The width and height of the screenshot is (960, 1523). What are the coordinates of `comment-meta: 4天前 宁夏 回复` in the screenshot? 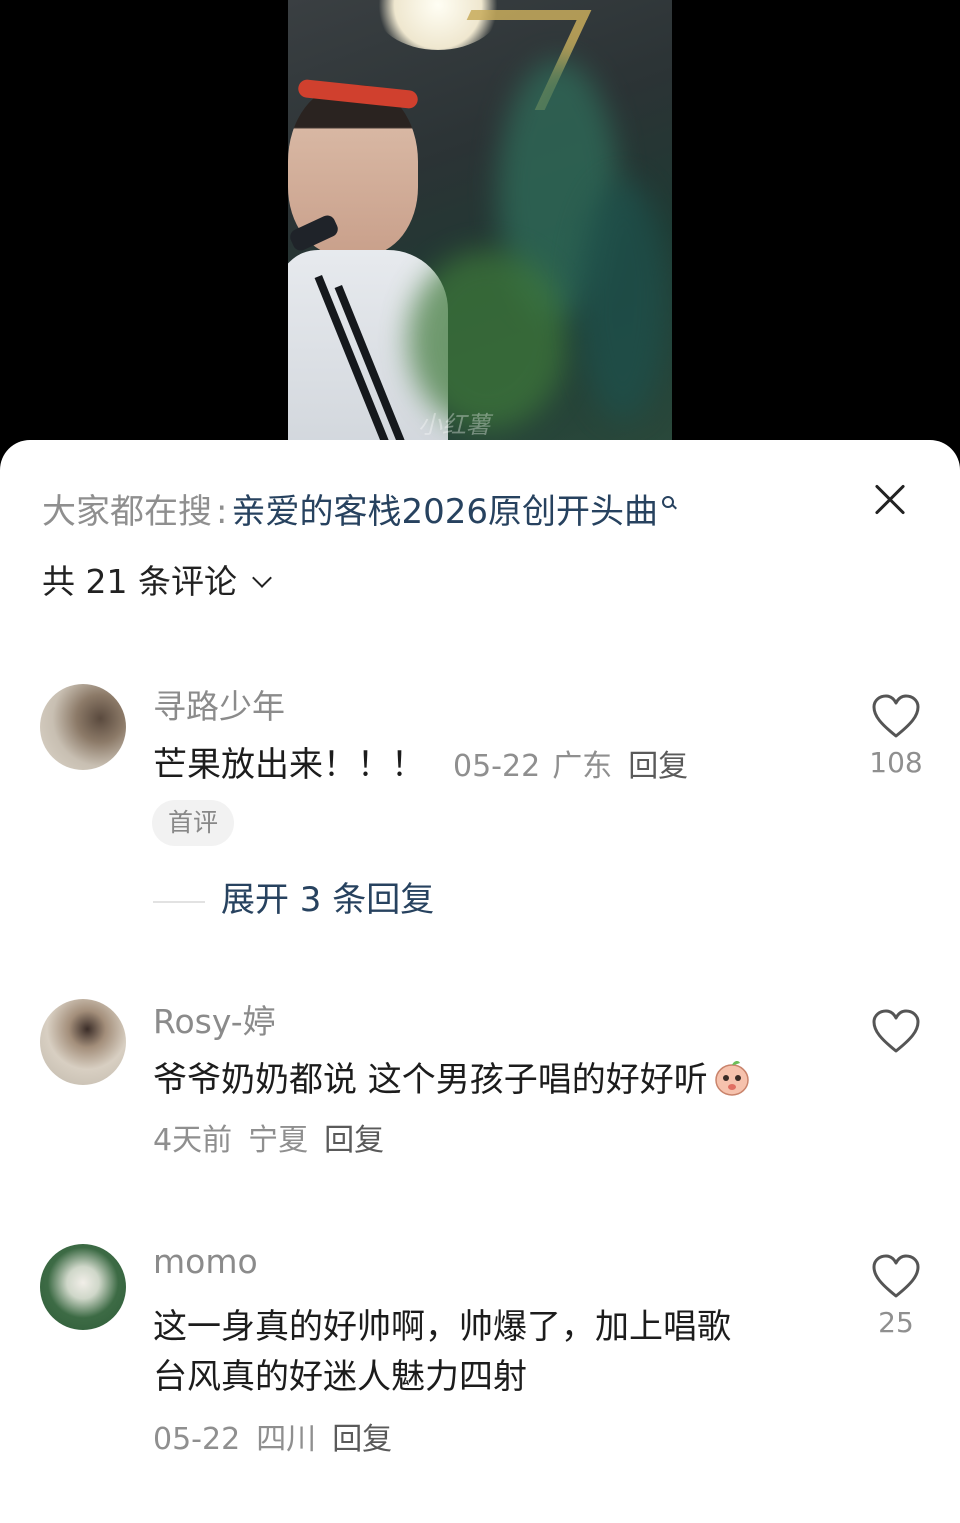 It's located at (276, 1137).